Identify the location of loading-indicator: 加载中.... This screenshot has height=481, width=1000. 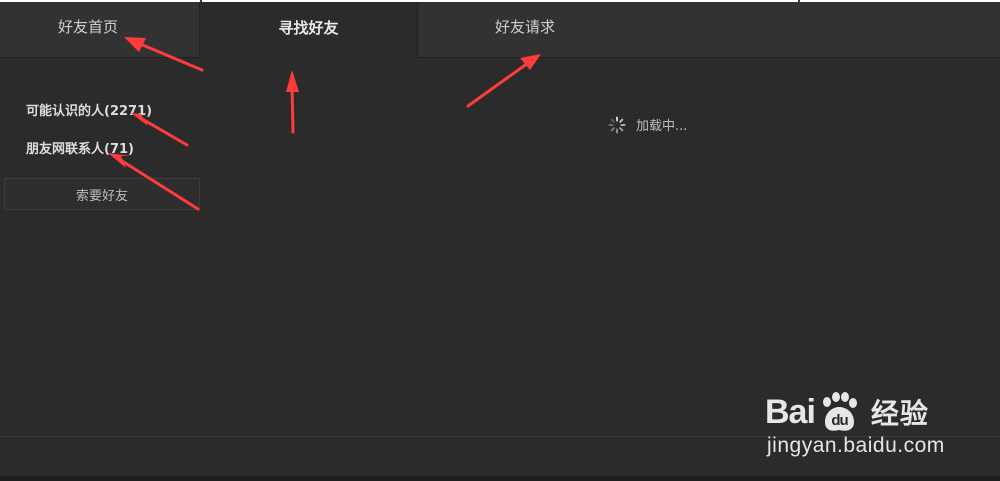
(647, 124).